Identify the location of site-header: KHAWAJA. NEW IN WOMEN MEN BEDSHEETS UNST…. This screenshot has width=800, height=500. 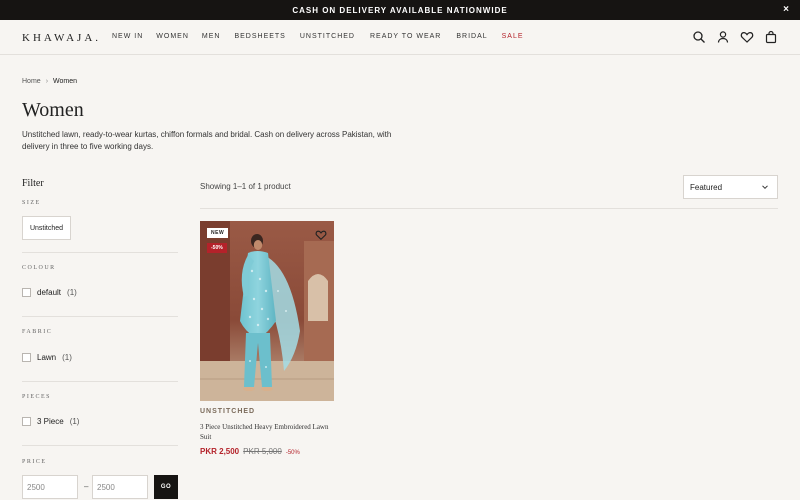
(400, 37).